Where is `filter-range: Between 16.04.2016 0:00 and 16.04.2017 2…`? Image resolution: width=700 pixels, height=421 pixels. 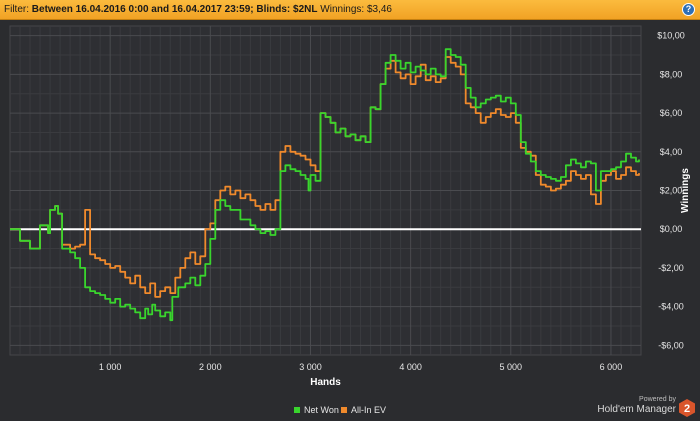 filter-range: Between 16.04.2016 0:00 and 16.04.2017 2… is located at coordinates (142, 9).